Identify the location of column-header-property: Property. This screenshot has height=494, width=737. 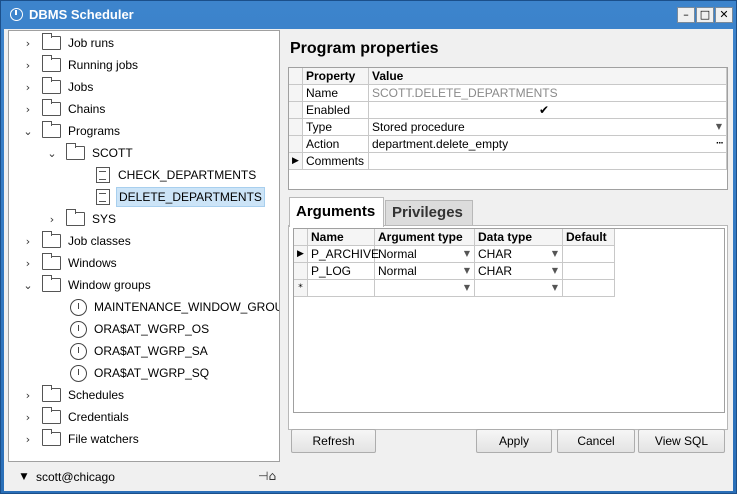
(336, 76).